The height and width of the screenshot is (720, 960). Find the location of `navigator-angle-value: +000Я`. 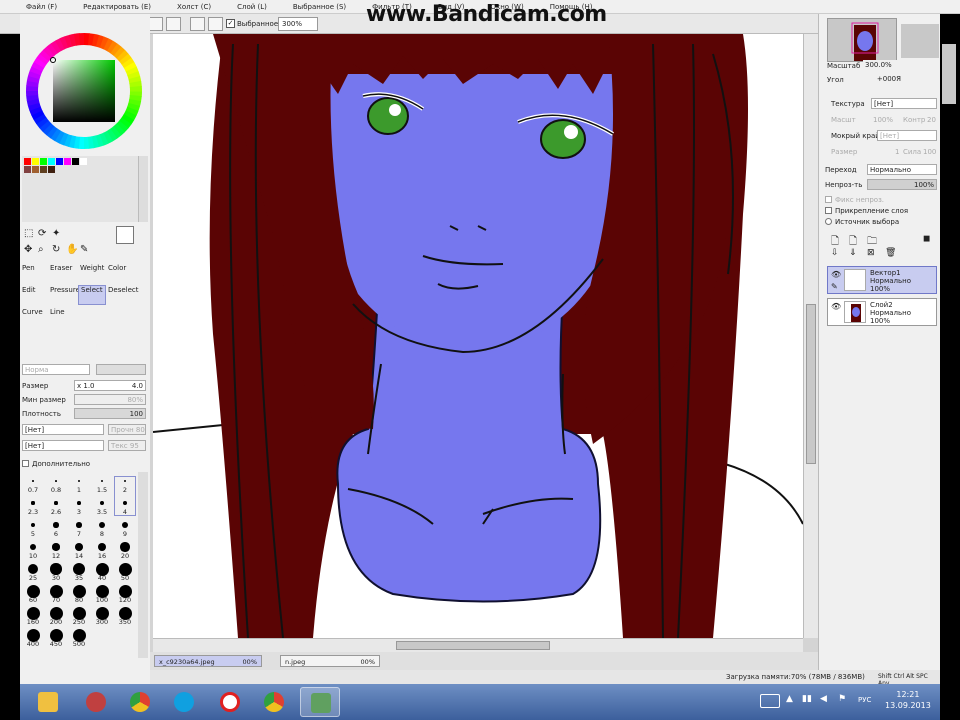

navigator-angle-value: +000Я is located at coordinates (883, 79).